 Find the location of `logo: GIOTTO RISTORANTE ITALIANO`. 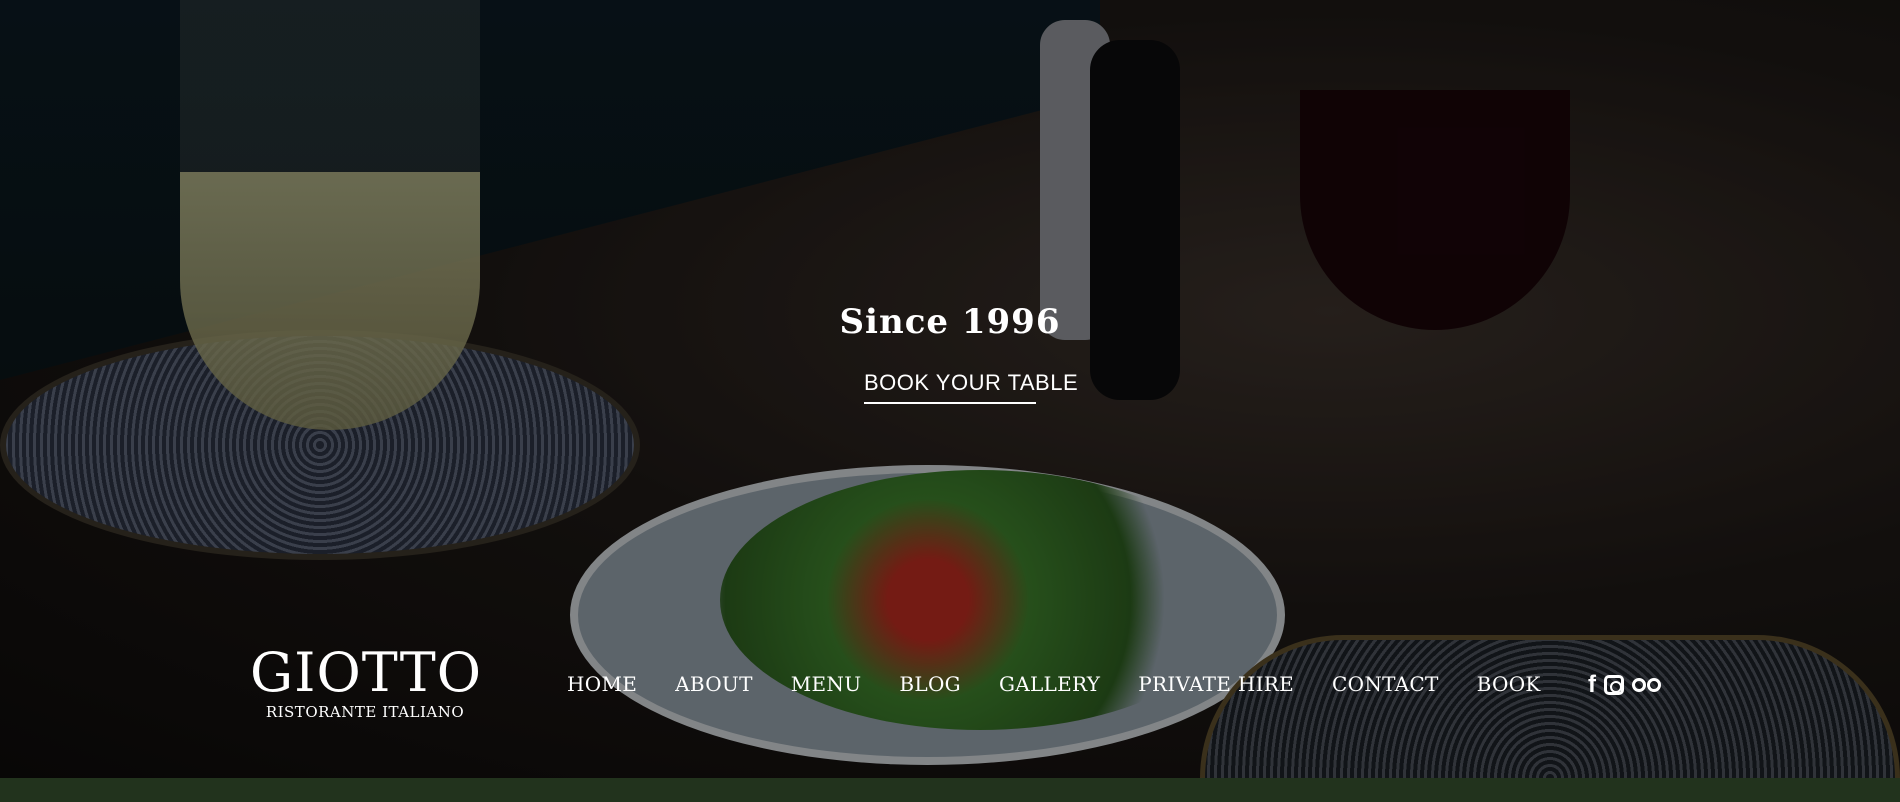

logo: GIOTTO RISTORANTE ITALIANO is located at coordinates (366, 681).